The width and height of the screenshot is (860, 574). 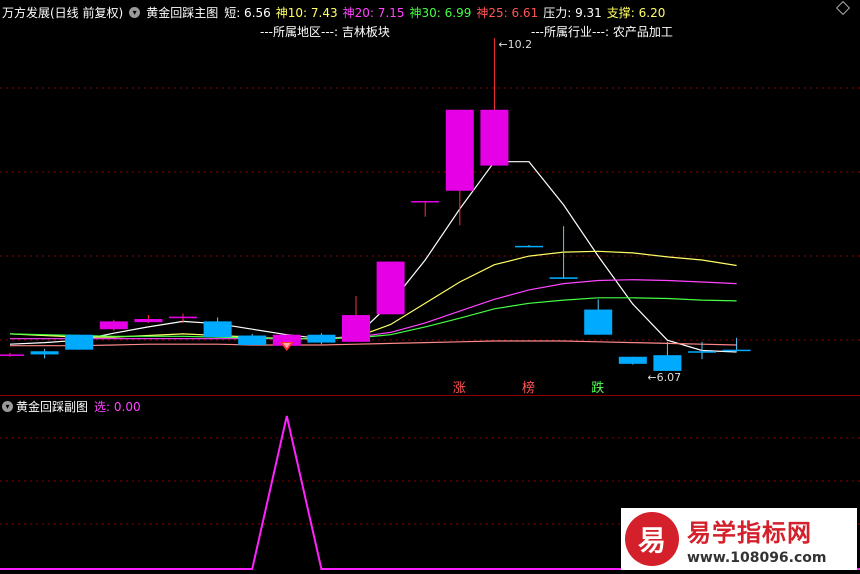 What do you see at coordinates (749, 532) in the screenshot?
I see `watermark-title: 易学指标网` at bounding box center [749, 532].